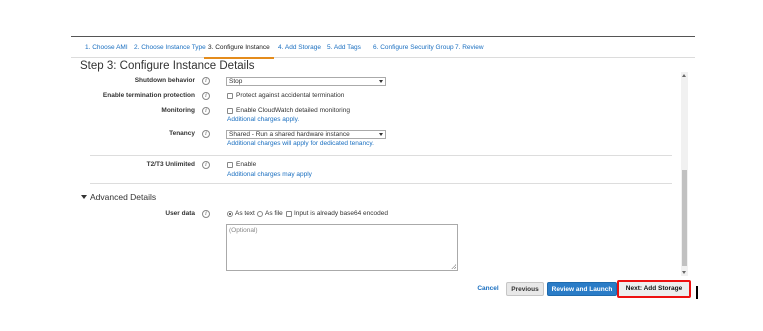 This screenshot has width=763, height=331. Describe the element at coordinates (246, 164) in the screenshot. I see `t2t3-unlimited-option: Enable` at that location.